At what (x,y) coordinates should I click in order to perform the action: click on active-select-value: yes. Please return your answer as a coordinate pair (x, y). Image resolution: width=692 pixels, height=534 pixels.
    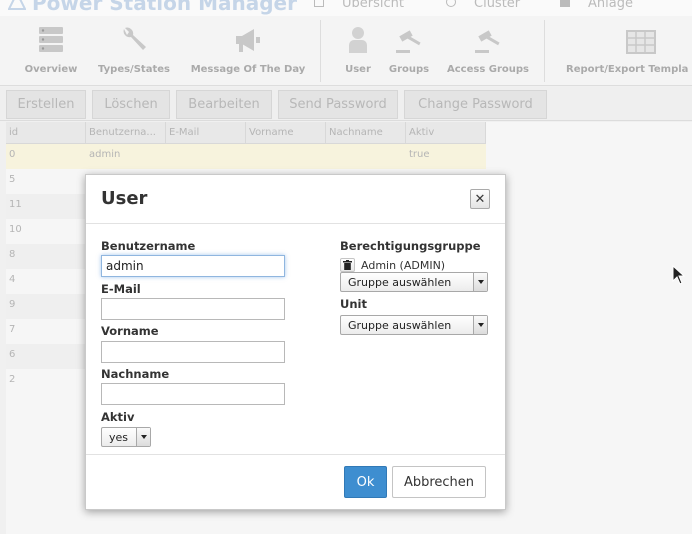
    Looking at the image, I should click on (119, 437).